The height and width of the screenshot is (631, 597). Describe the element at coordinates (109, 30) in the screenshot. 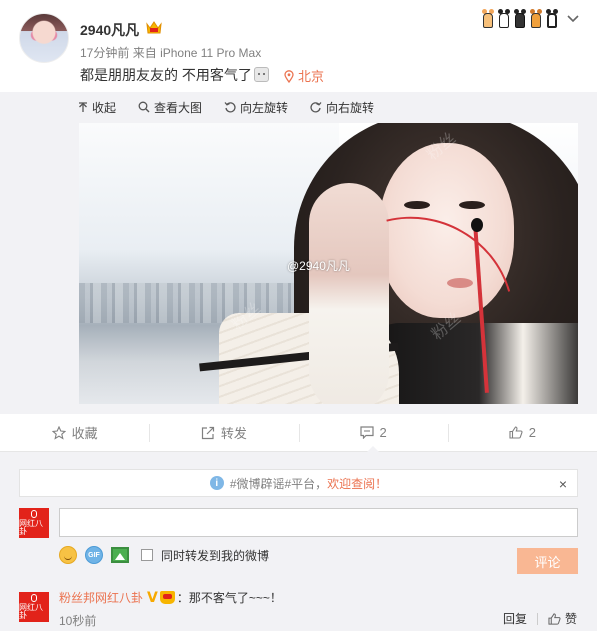

I see `username: 2940凡凡` at that location.